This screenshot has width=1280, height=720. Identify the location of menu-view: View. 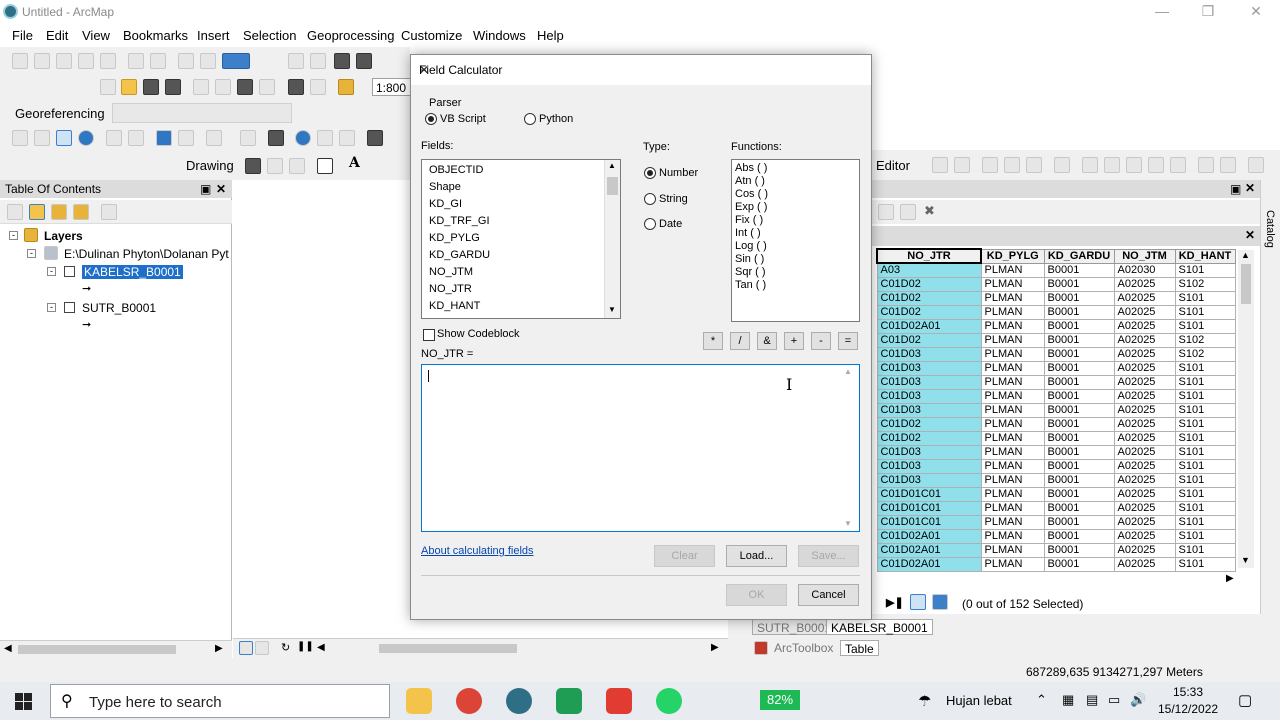
(96, 35).